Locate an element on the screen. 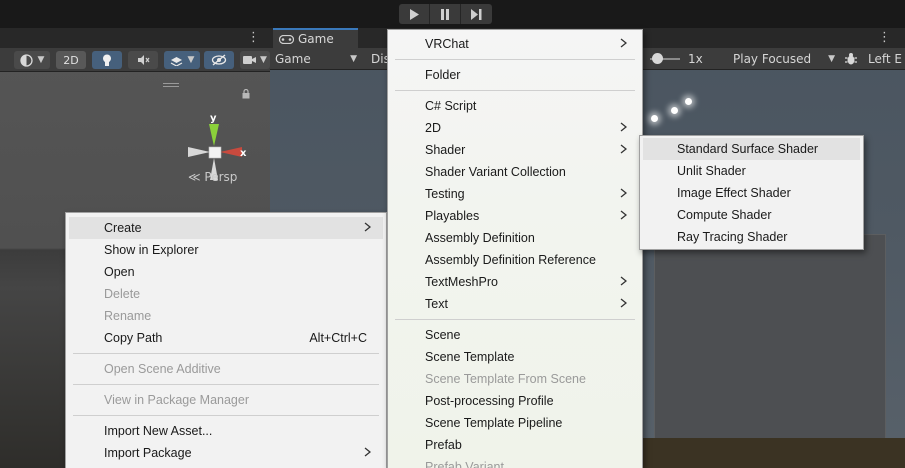 This screenshot has width=905, height=468. camera-dropdown: ▼ is located at coordinates (255, 60).